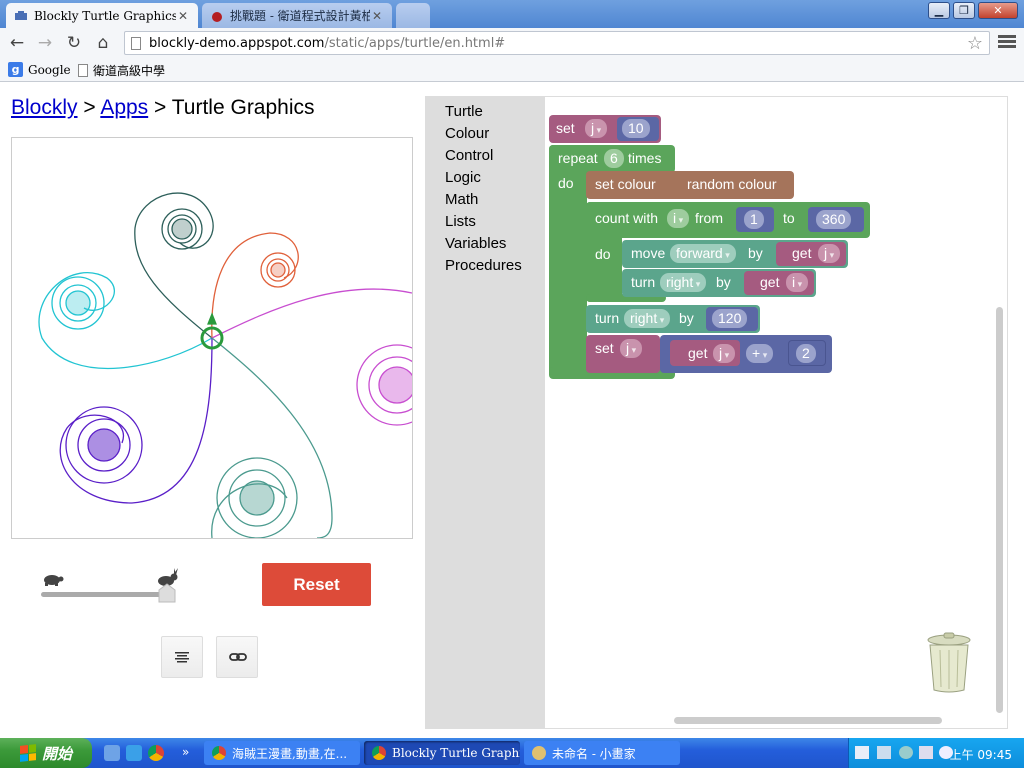  Describe the element at coordinates (806, 353) in the screenshot. I see `number-field: 2` at that location.